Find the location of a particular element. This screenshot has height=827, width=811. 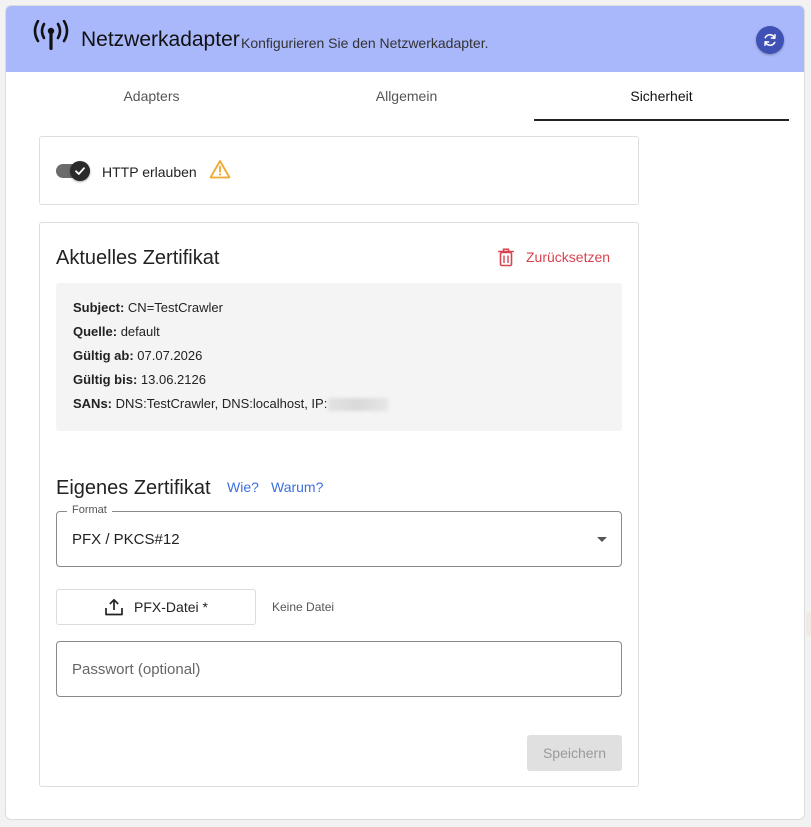

upload-icon is located at coordinates (114, 607).